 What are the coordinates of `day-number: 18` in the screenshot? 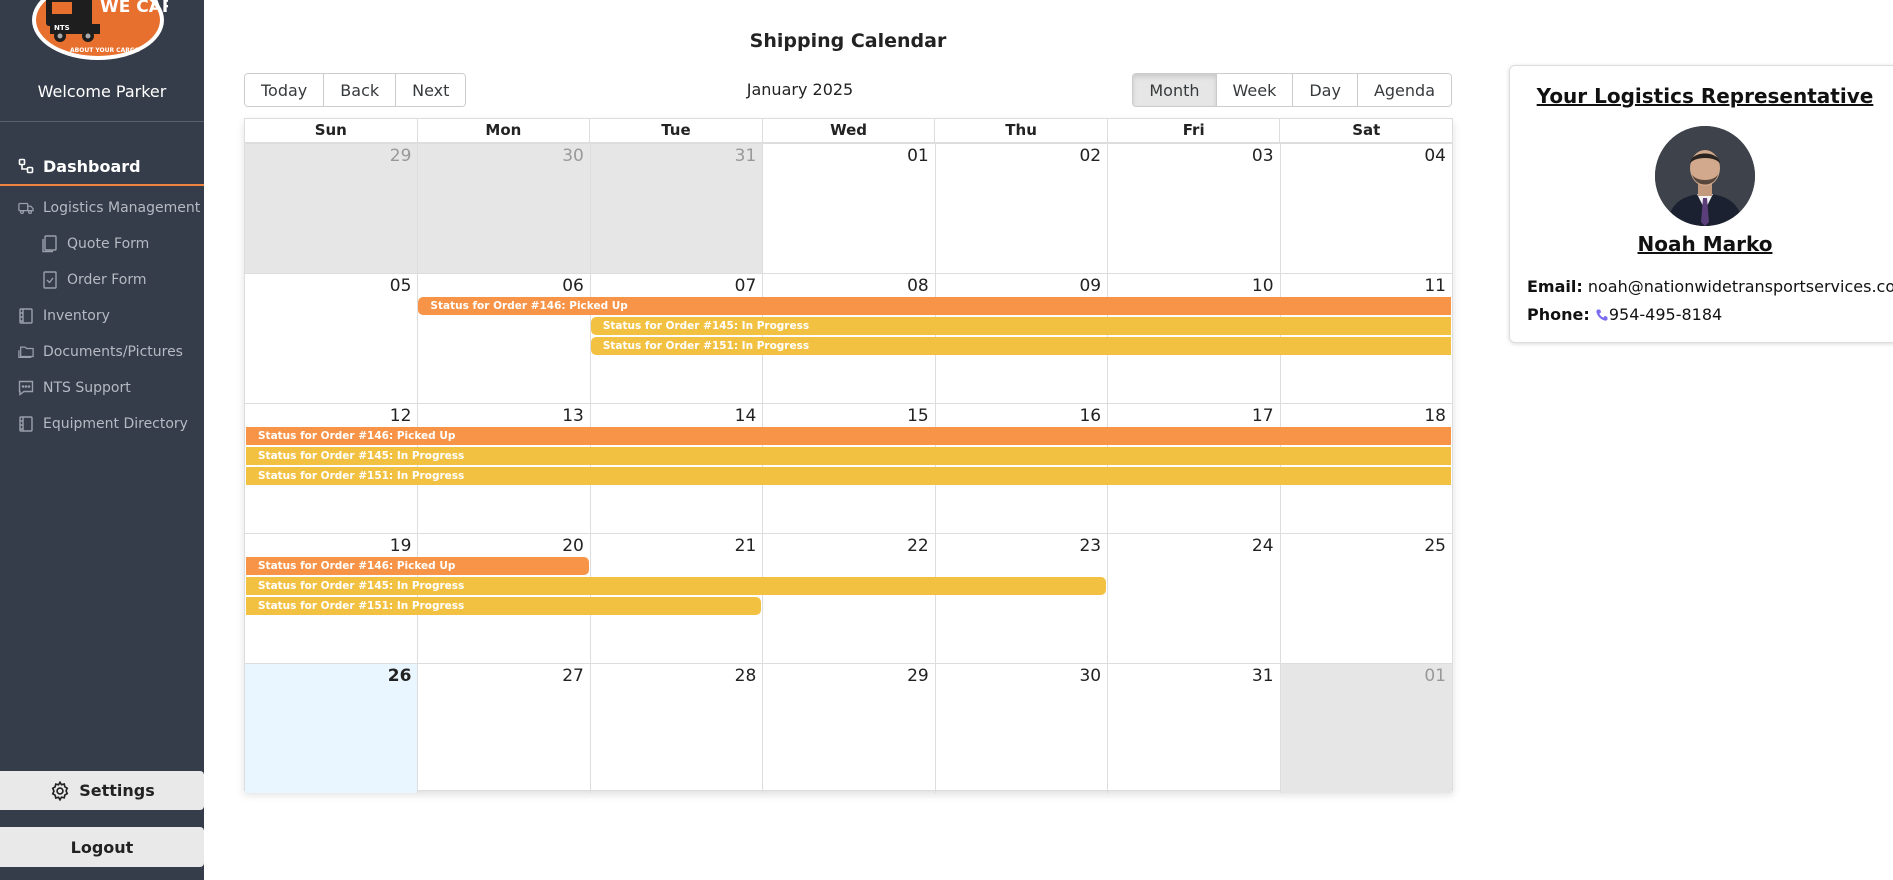 It's located at (1435, 416).